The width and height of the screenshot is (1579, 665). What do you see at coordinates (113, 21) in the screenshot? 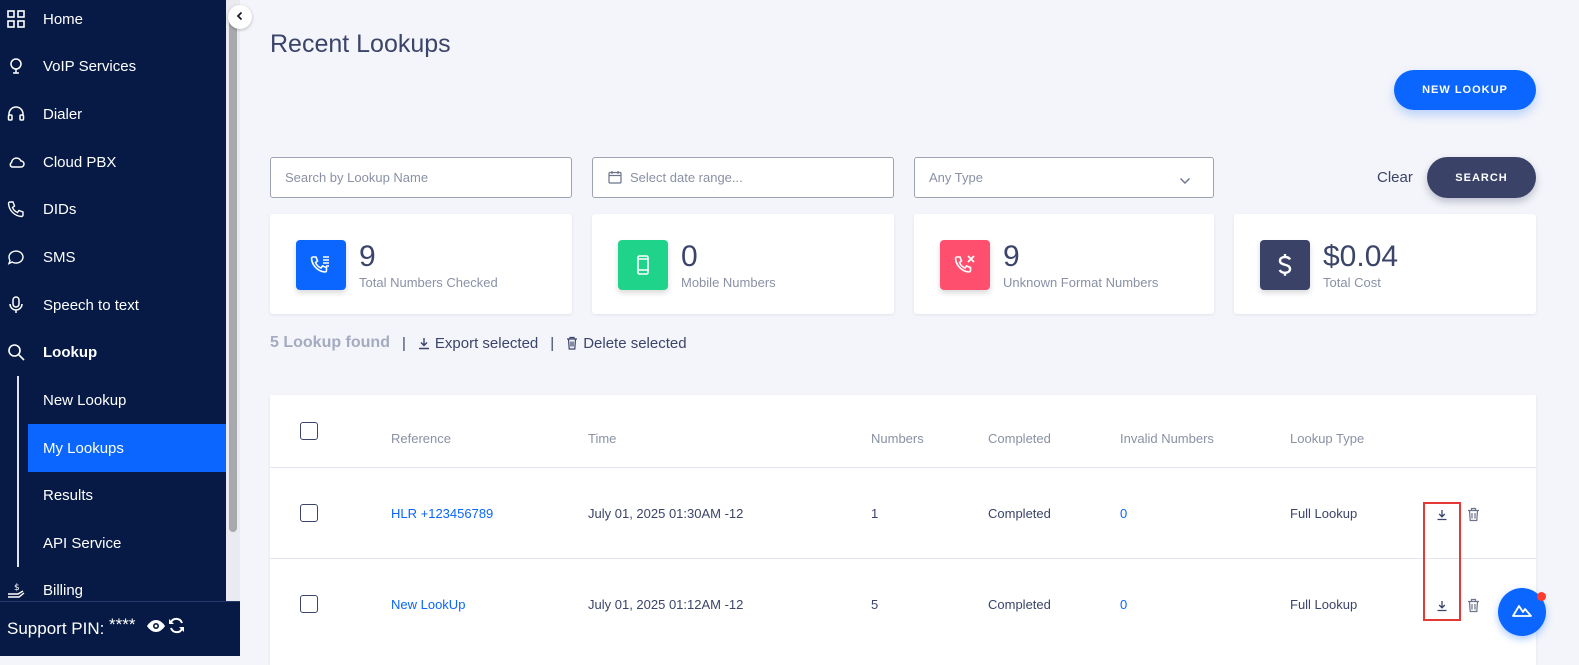
I see `sidebar-item-home: Home` at bounding box center [113, 21].